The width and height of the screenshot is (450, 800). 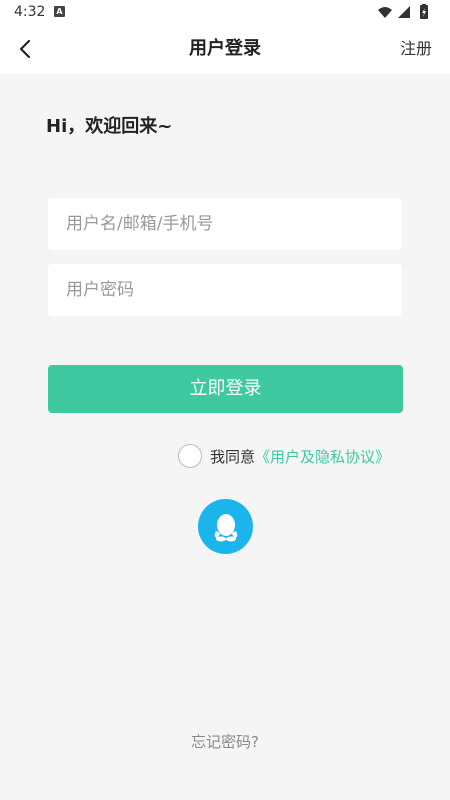 I want to click on qq-login-button, so click(x=225, y=526).